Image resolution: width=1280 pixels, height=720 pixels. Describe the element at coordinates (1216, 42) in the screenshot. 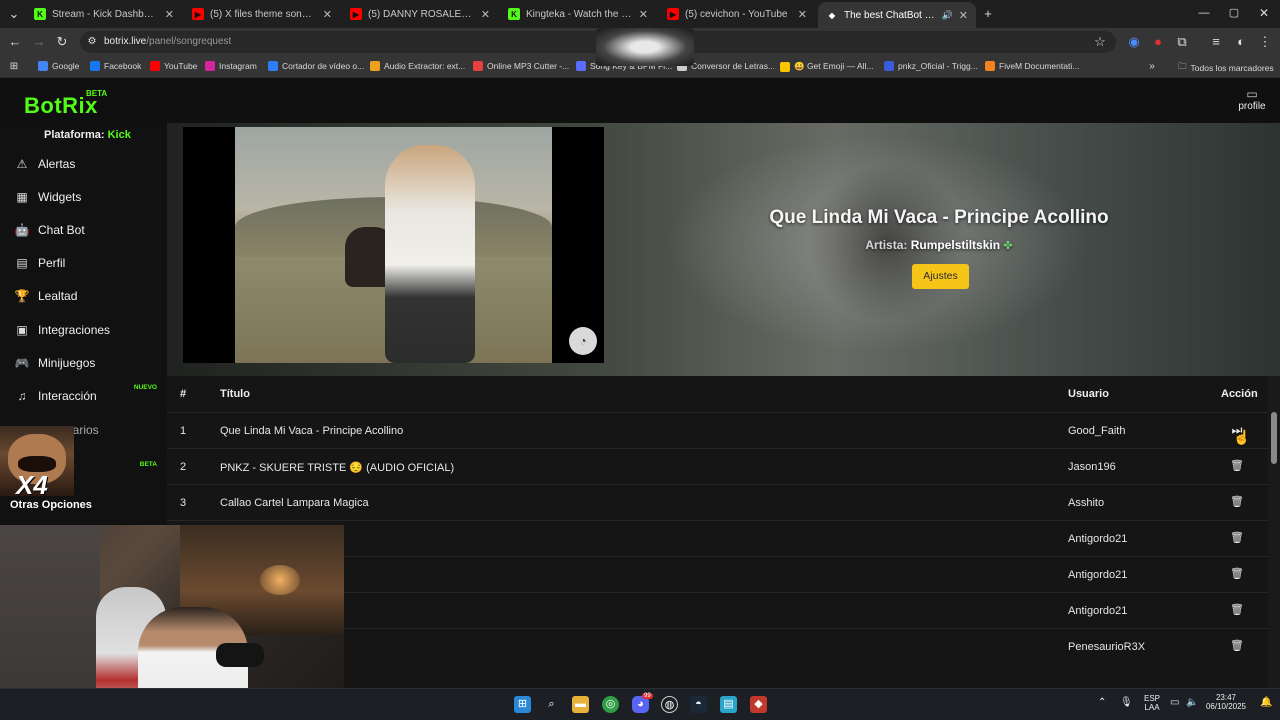

I see `media-controls-icon: ≡` at that location.